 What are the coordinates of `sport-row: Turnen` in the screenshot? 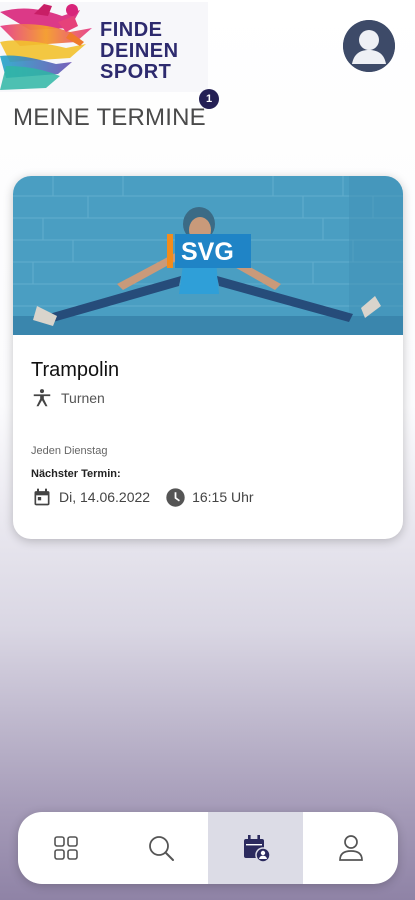 It's located at (68, 398).